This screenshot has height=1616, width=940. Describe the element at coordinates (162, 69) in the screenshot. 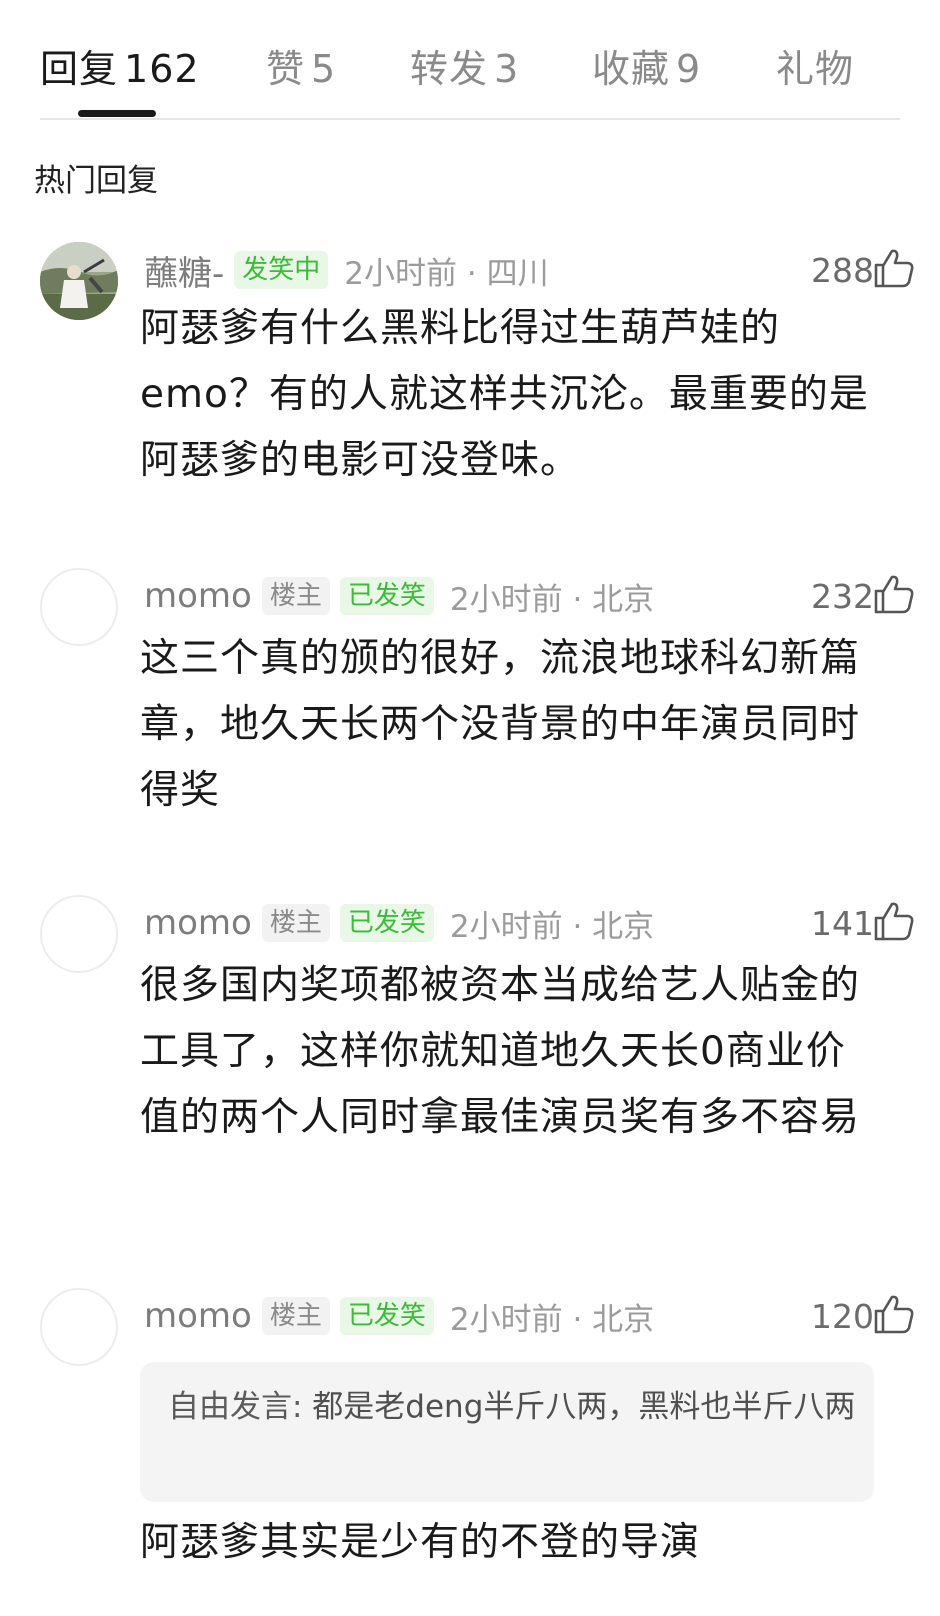

I see `tab-count: 162` at that location.